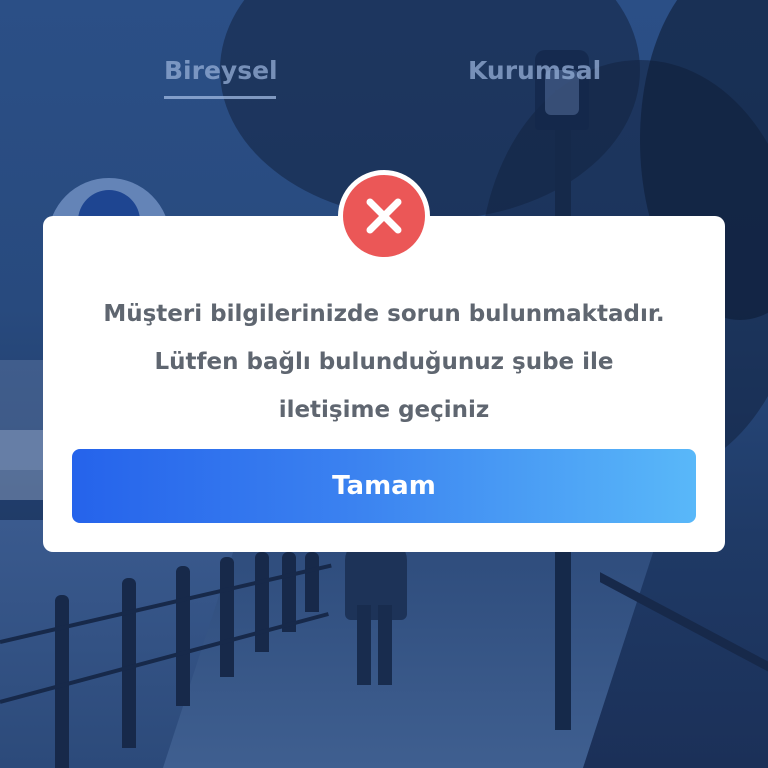 The height and width of the screenshot is (768, 768). I want to click on account-type-tabs: Bireysel Kurumsal, so click(384, 81).